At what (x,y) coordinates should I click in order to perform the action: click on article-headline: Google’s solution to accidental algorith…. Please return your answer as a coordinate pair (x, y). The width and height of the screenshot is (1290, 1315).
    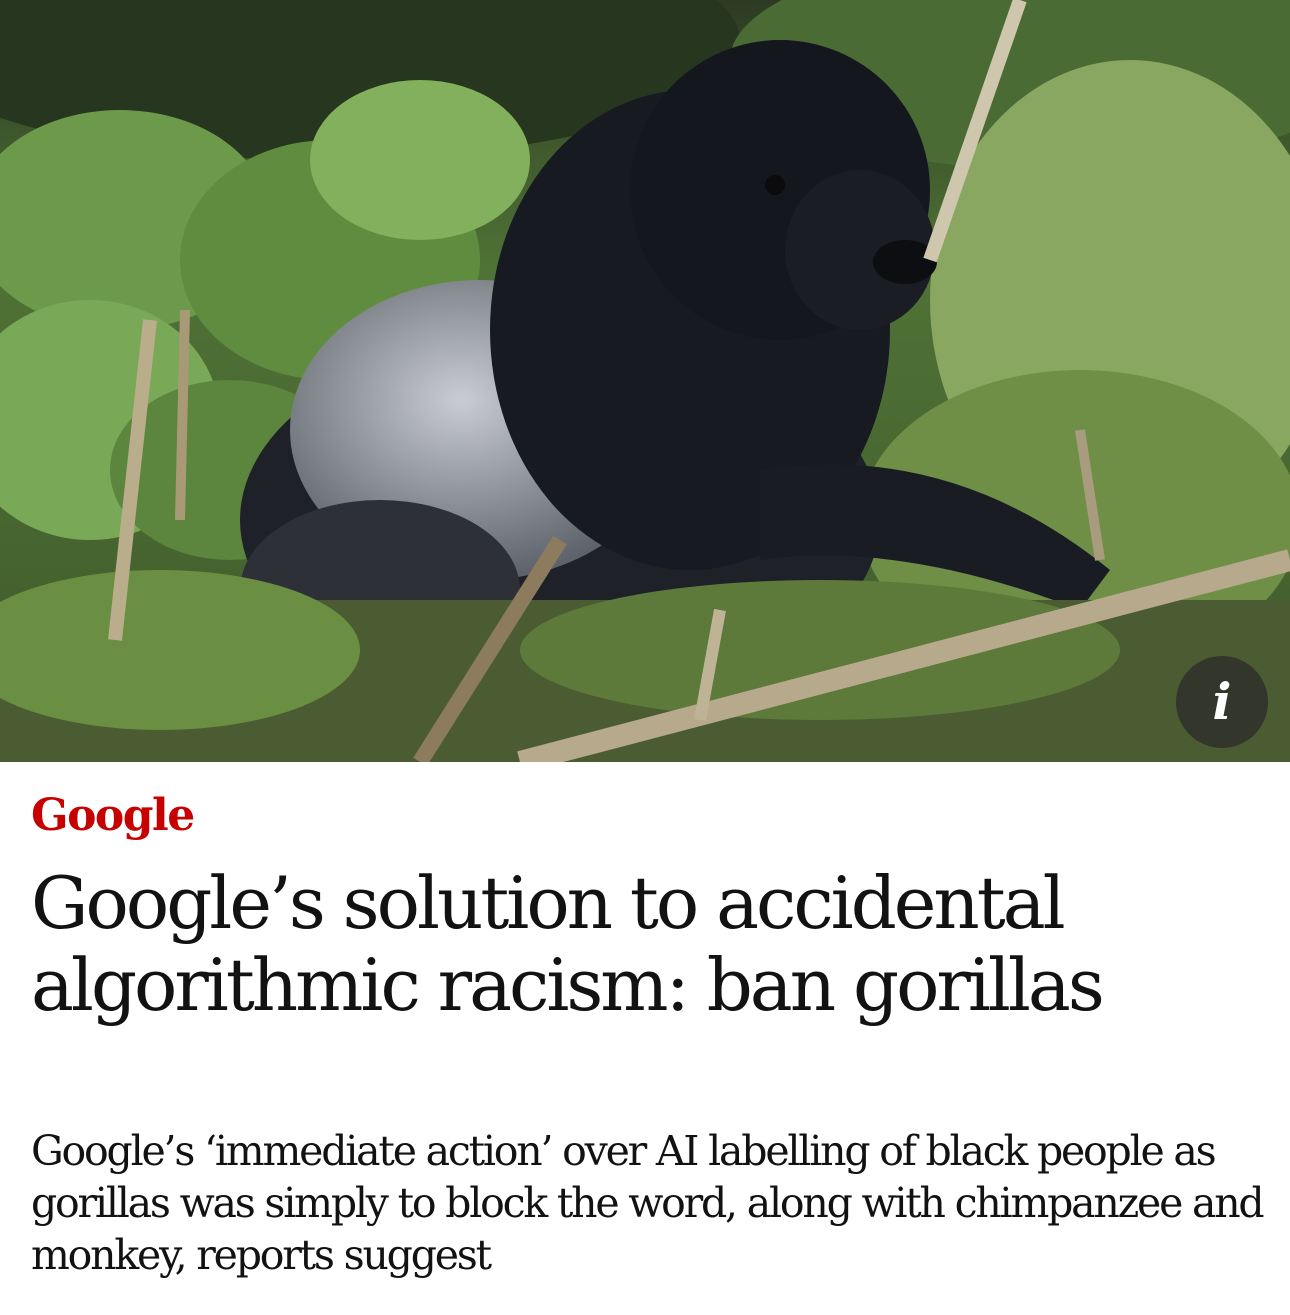
    Looking at the image, I should click on (568, 944).